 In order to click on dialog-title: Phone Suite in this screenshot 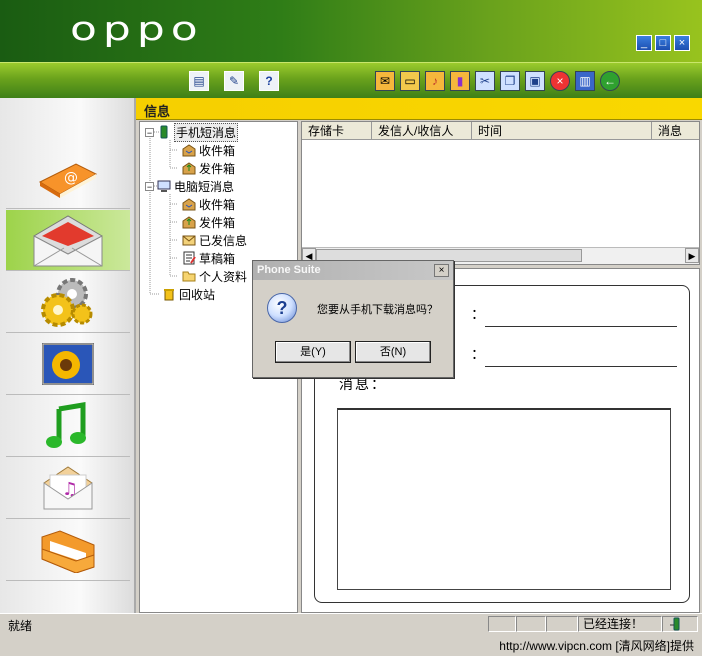, I will do `click(289, 270)`.